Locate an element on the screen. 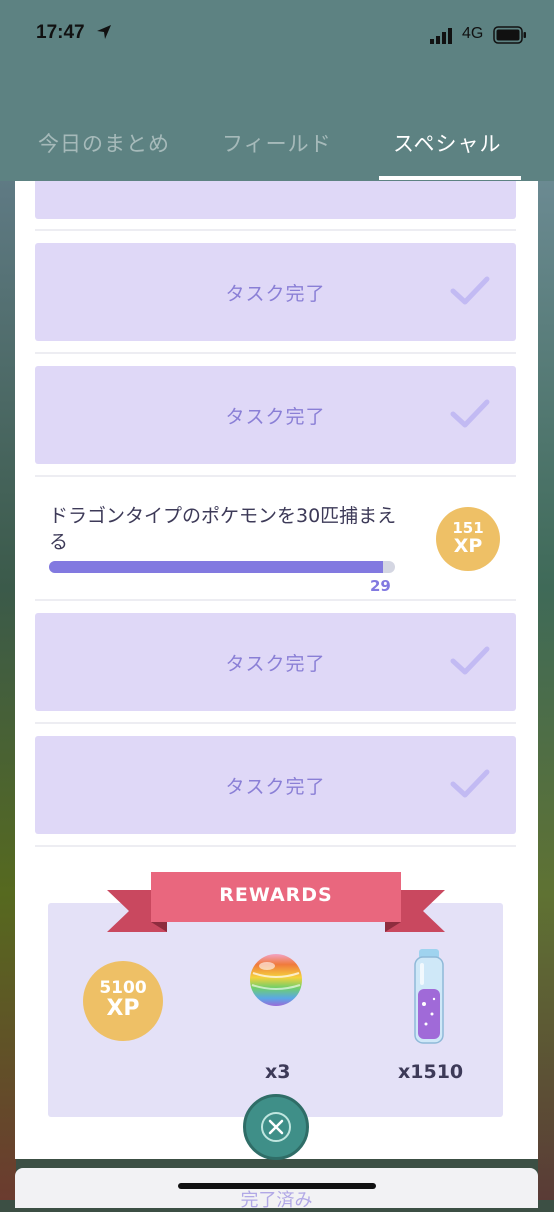  close-button is located at coordinates (276, 1127).